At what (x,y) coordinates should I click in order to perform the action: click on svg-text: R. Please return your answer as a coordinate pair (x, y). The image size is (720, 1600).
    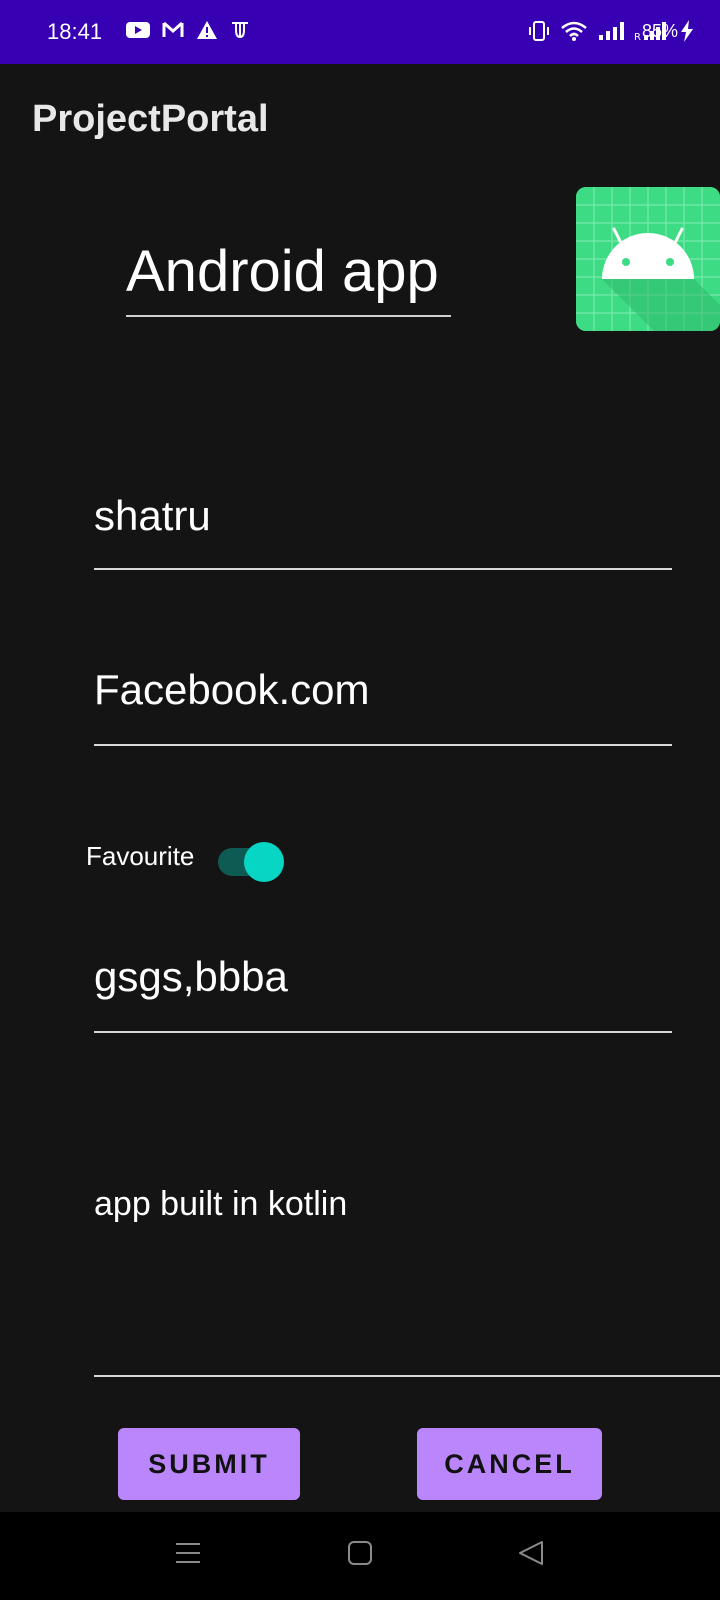
    Looking at the image, I should click on (637, 36).